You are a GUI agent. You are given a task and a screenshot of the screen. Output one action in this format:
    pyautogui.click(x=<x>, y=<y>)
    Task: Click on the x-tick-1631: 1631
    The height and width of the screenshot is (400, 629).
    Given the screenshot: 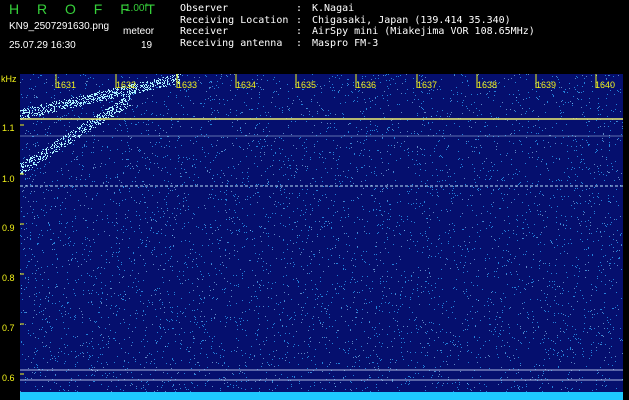 What is the action you would take?
    pyautogui.click(x=66, y=85)
    